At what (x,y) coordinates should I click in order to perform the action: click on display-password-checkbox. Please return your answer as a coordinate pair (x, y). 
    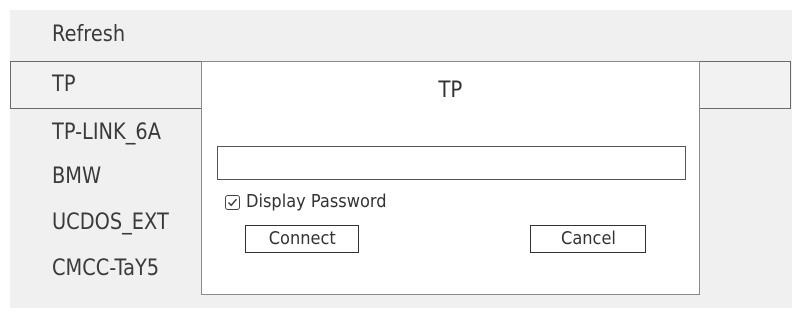
    Looking at the image, I should click on (232, 202).